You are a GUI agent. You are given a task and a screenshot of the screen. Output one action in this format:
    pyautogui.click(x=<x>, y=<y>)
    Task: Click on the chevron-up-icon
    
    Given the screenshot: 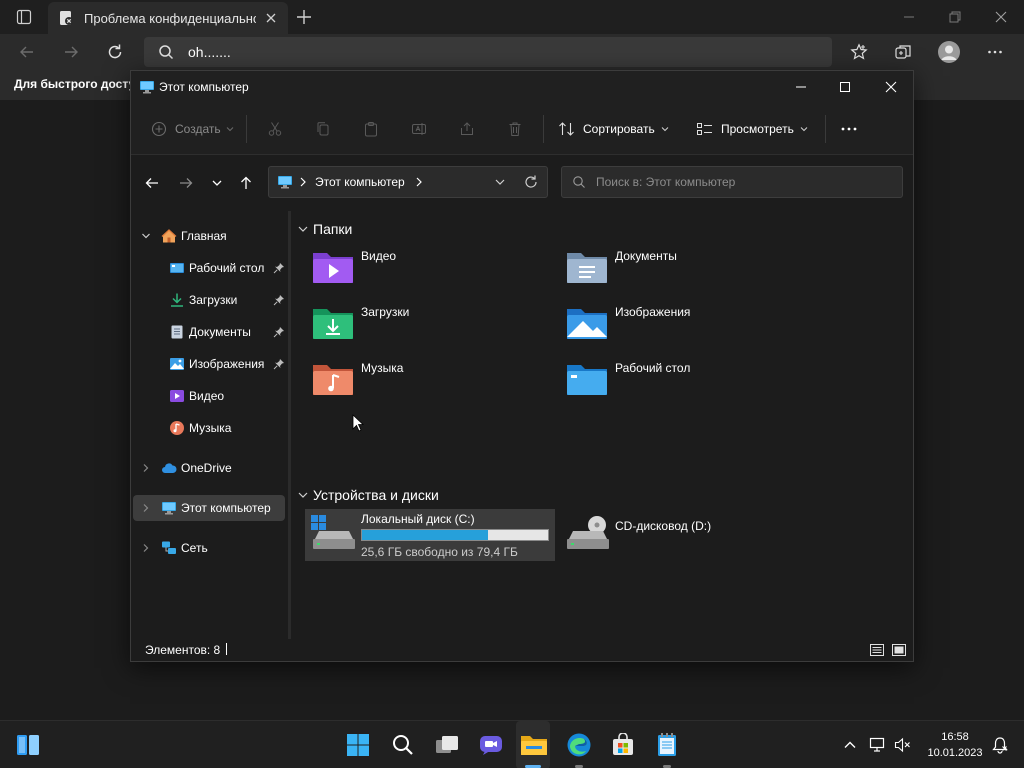 What is the action you would take?
    pyautogui.click(x=850, y=745)
    